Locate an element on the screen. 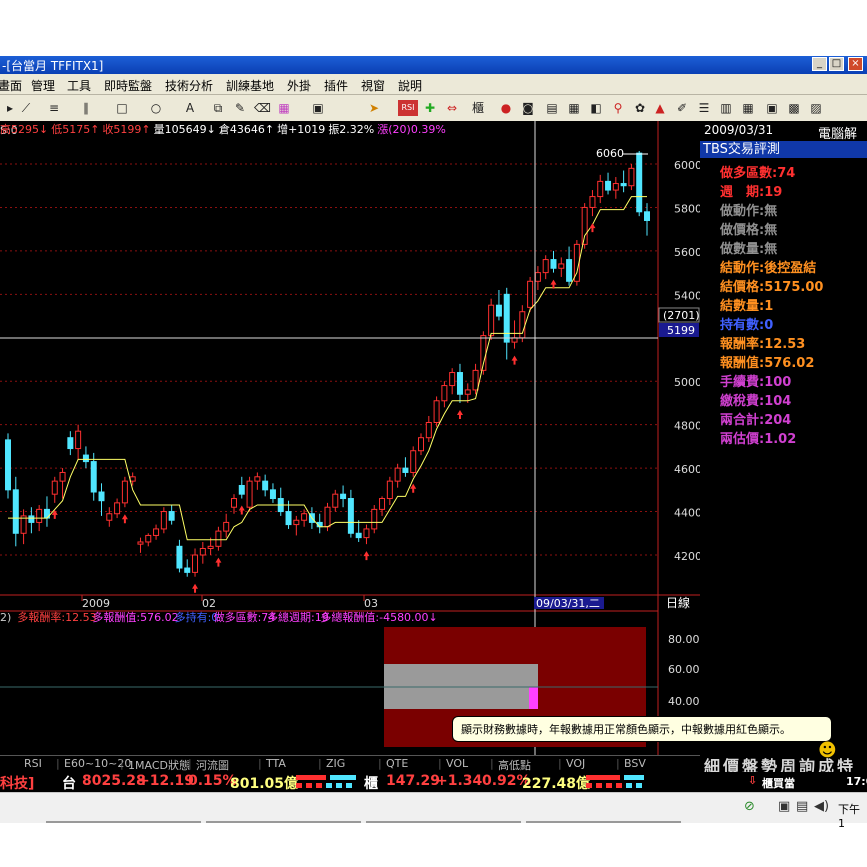 The image size is (867, 867). assistant-mascot-icon: ☻ is located at coordinates (827, 750).